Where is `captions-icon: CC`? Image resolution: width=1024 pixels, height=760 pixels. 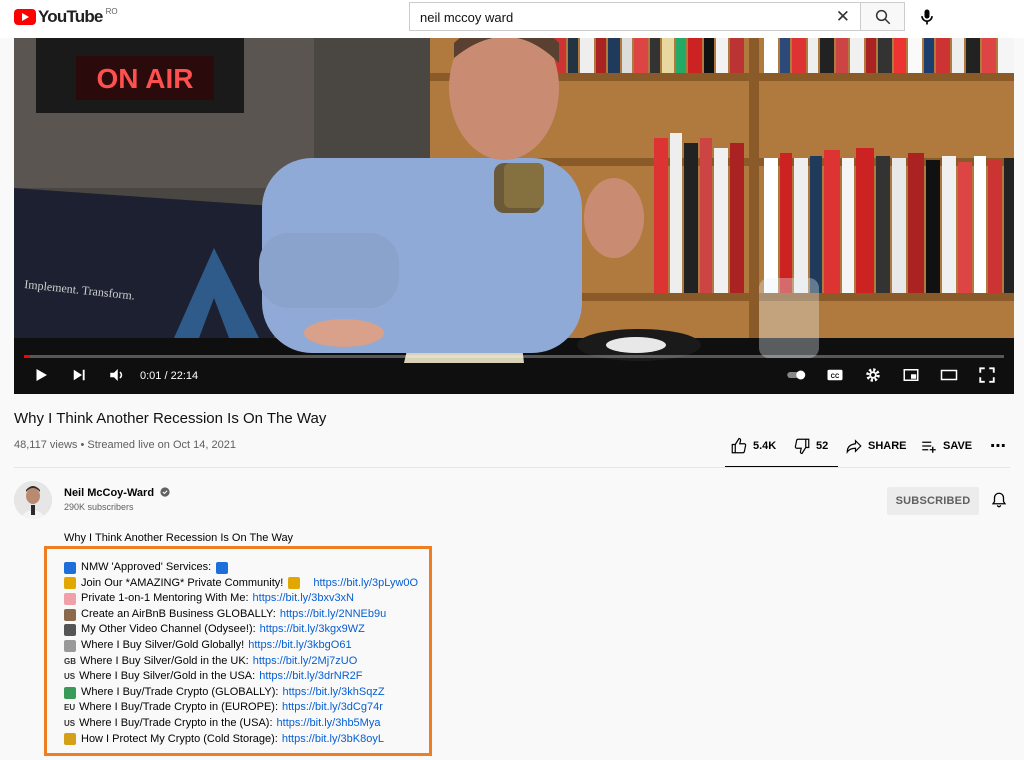 captions-icon: CC is located at coordinates (835, 375).